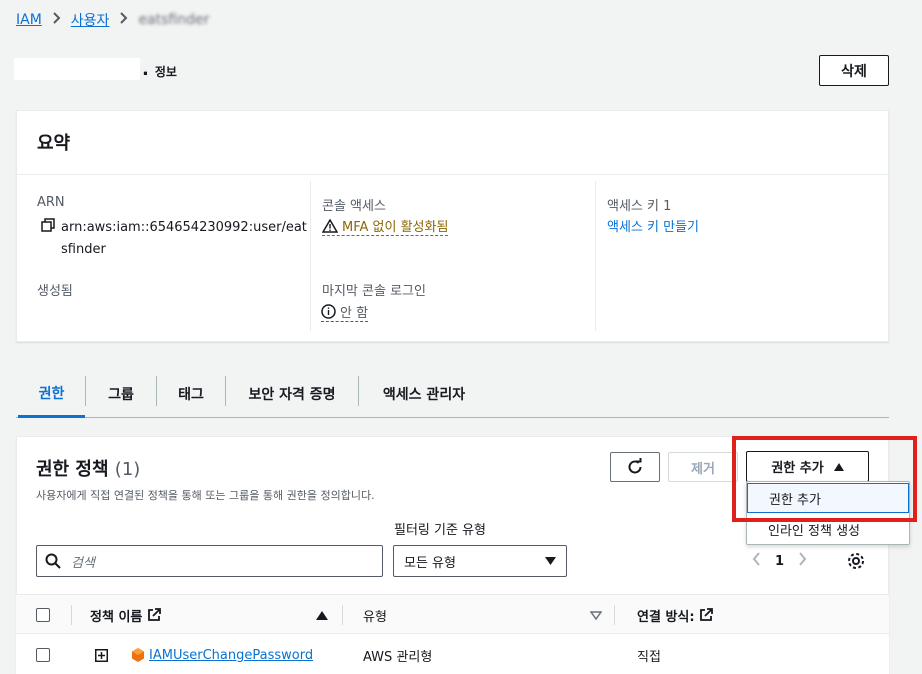 Image resolution: width=922 pixels, height=674 pixels. I want to click on arn-line-1: arn:aws:iam::654654230992:user/eat, so click(184, 227).